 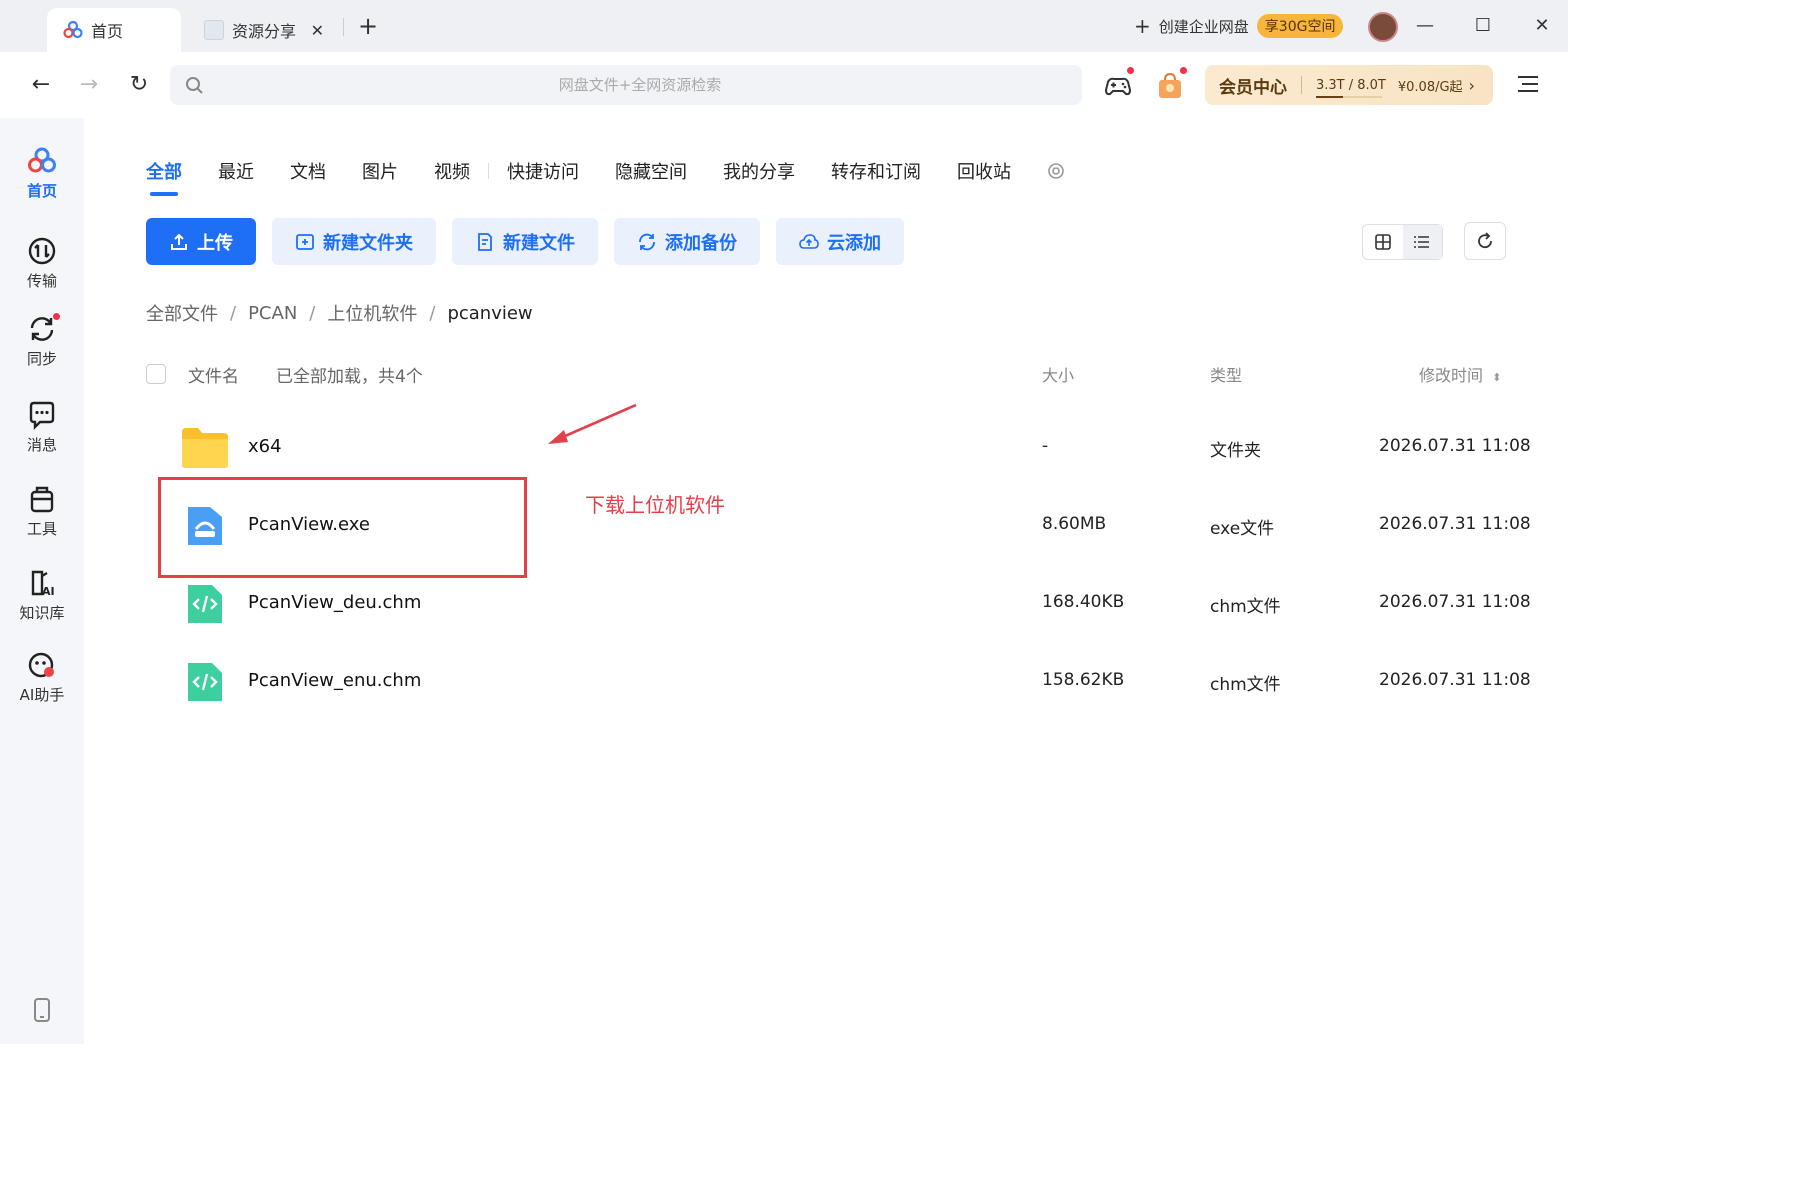 What do you see at coordinates (1056, 171) in the screenshot?
I see `settings-icon` at bounding box center [1056, 171].